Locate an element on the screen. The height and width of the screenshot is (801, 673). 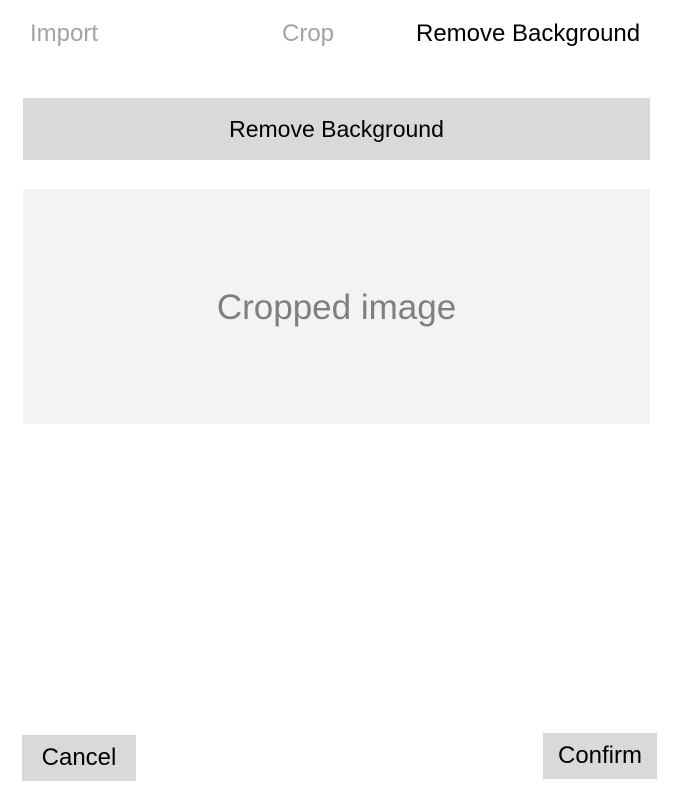
step-crop: Crop is located at coordinates (308, 34).